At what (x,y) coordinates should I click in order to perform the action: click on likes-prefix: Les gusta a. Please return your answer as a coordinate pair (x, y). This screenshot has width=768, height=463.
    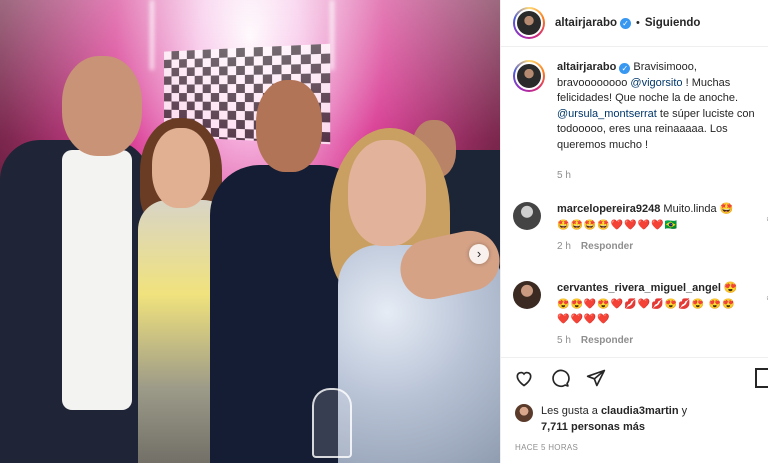
    Looking at the image, I should click on (571, 411).